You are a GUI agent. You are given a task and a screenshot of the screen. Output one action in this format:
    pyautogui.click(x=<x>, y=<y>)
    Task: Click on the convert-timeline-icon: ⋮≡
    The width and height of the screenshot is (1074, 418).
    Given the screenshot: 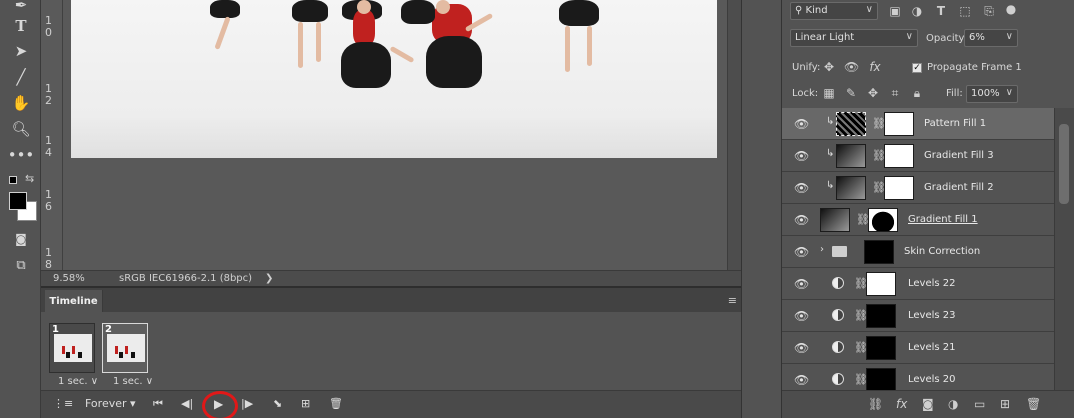 What is the action you would take?
    pyautogui.click(x=63, y=403)
    